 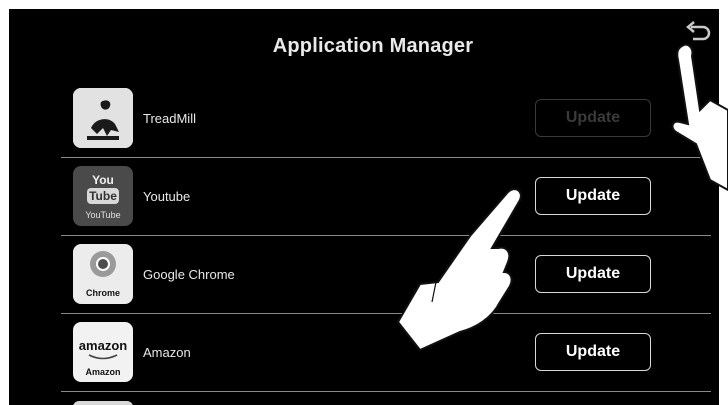 I want to click on treadmill-app-icon, so click(x=103, y=118).